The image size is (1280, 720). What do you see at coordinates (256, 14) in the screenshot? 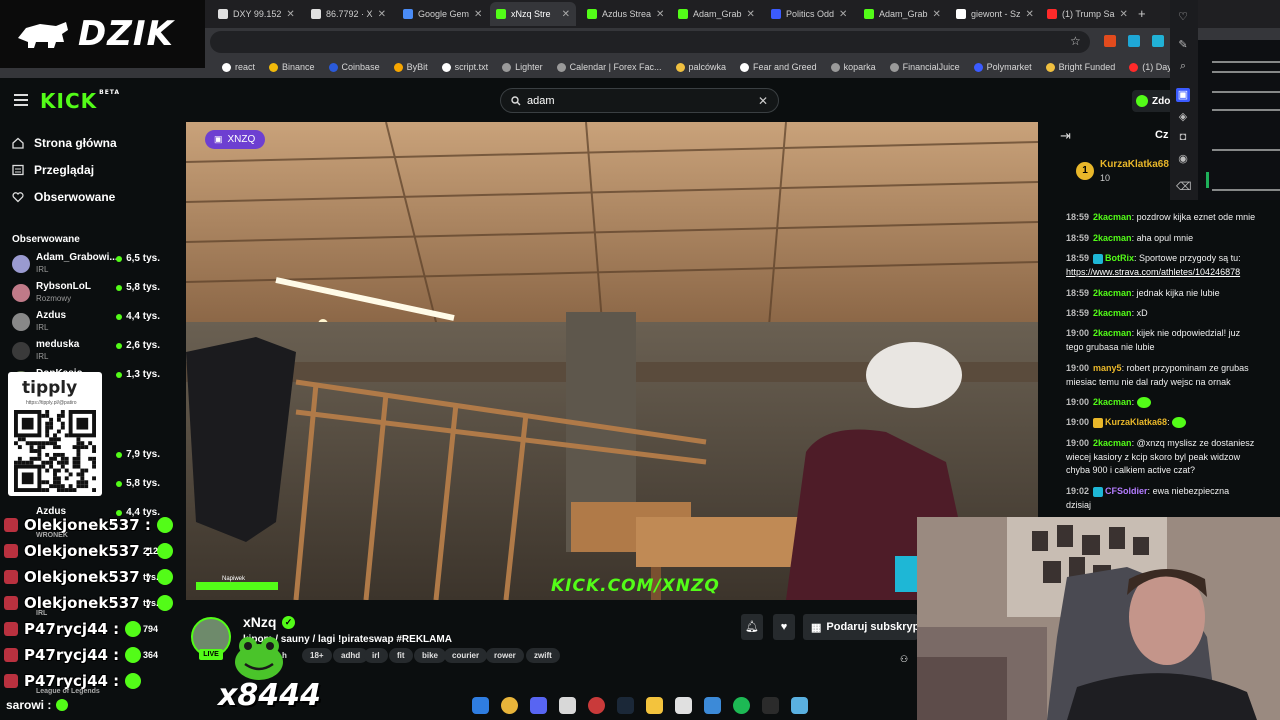
I see `browser-tab: DXY 99.152 ✕` at bounding box center [256, 14].